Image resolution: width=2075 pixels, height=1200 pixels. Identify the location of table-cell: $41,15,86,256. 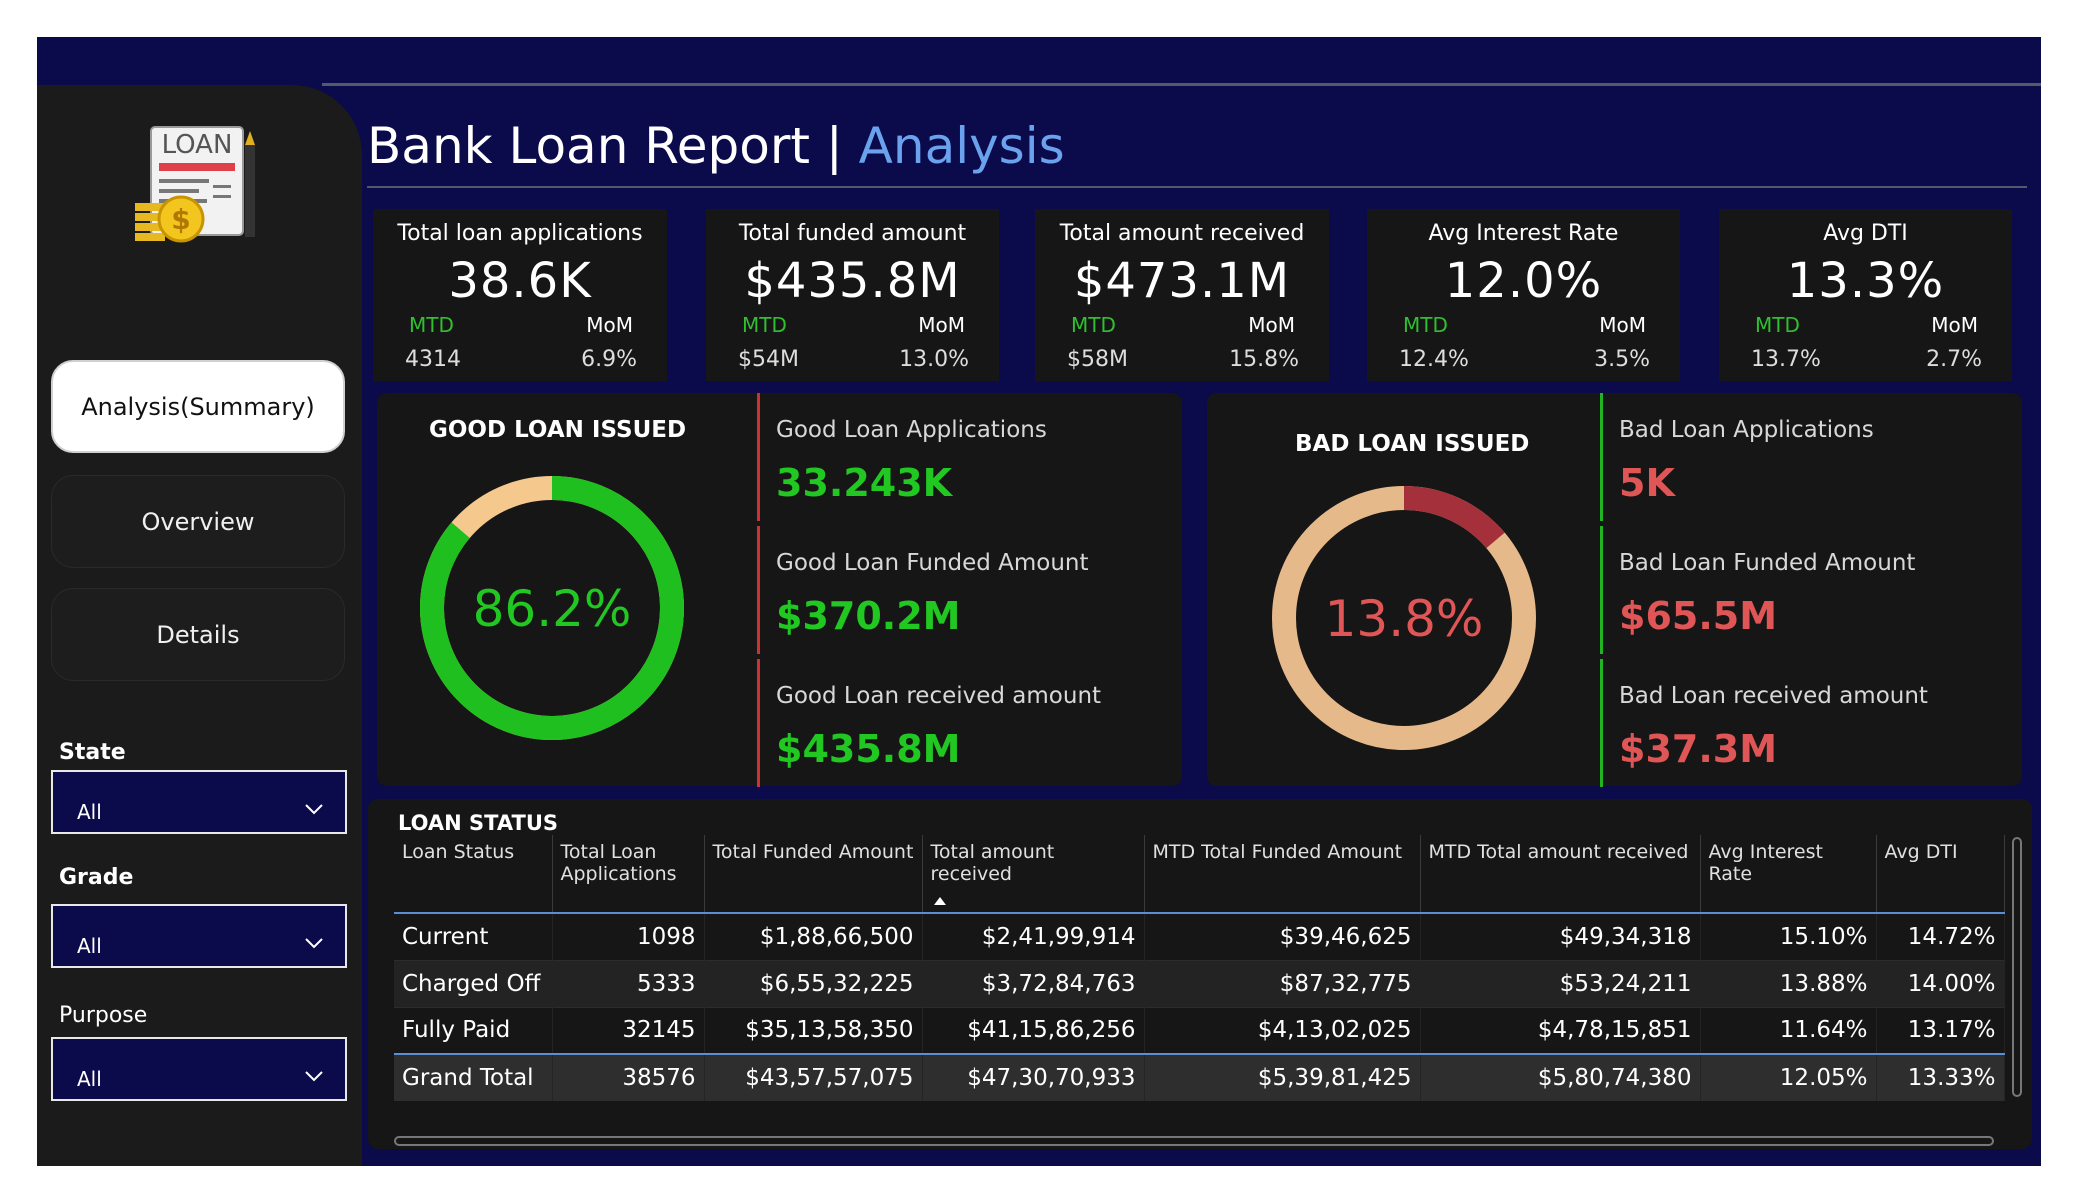
(1033, 1030).